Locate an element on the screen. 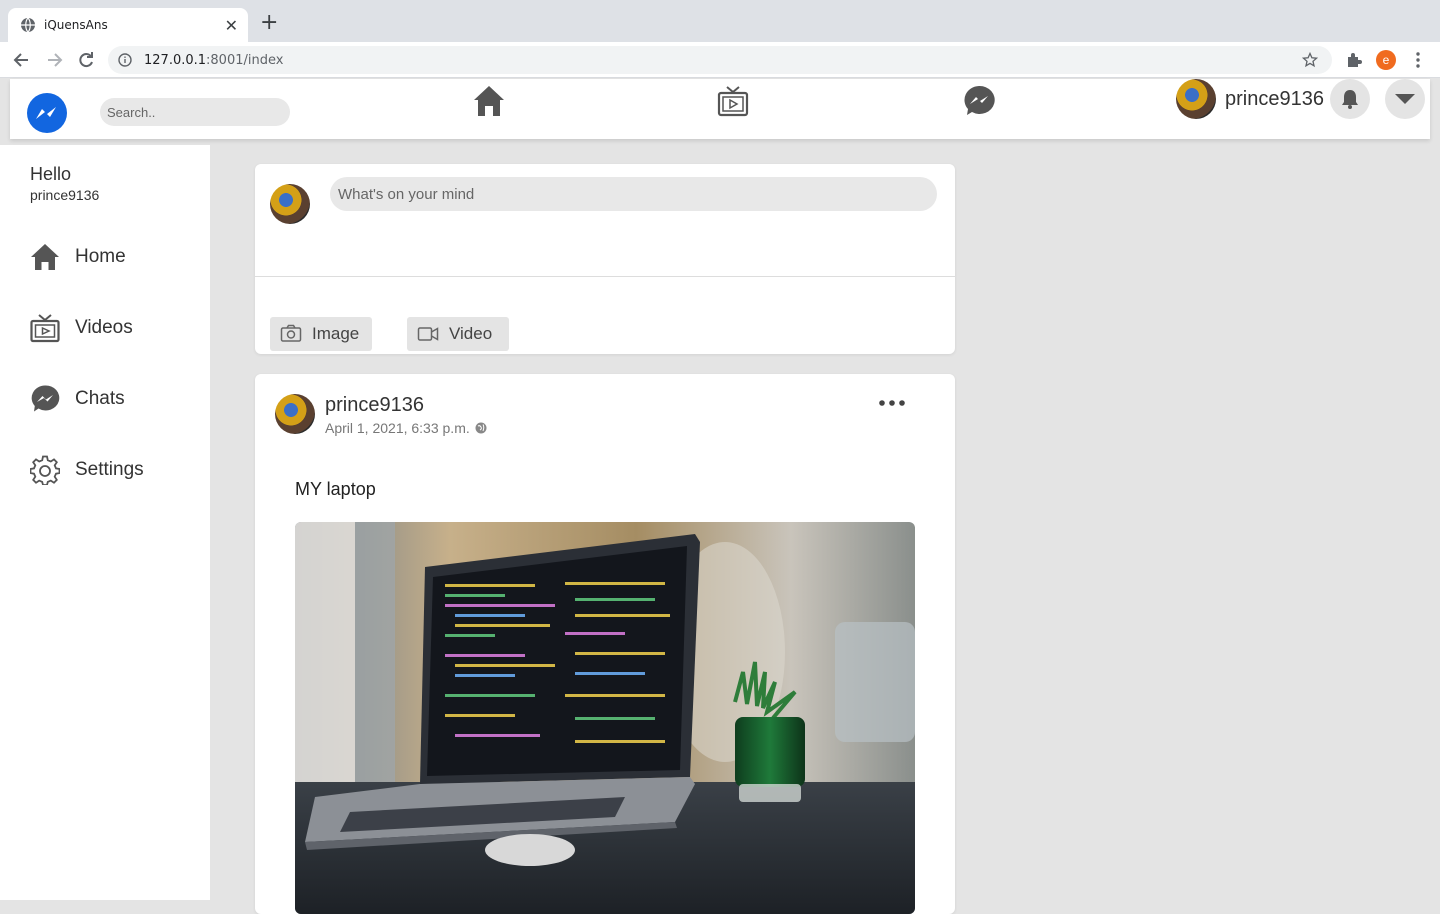  sidebar-item-home: Home is located at coordinates (78, 257).